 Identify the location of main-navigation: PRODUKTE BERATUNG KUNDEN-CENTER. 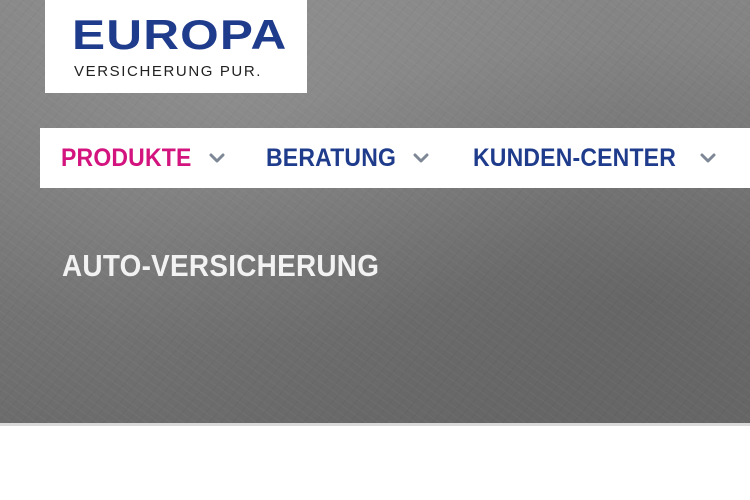
(395, 158).